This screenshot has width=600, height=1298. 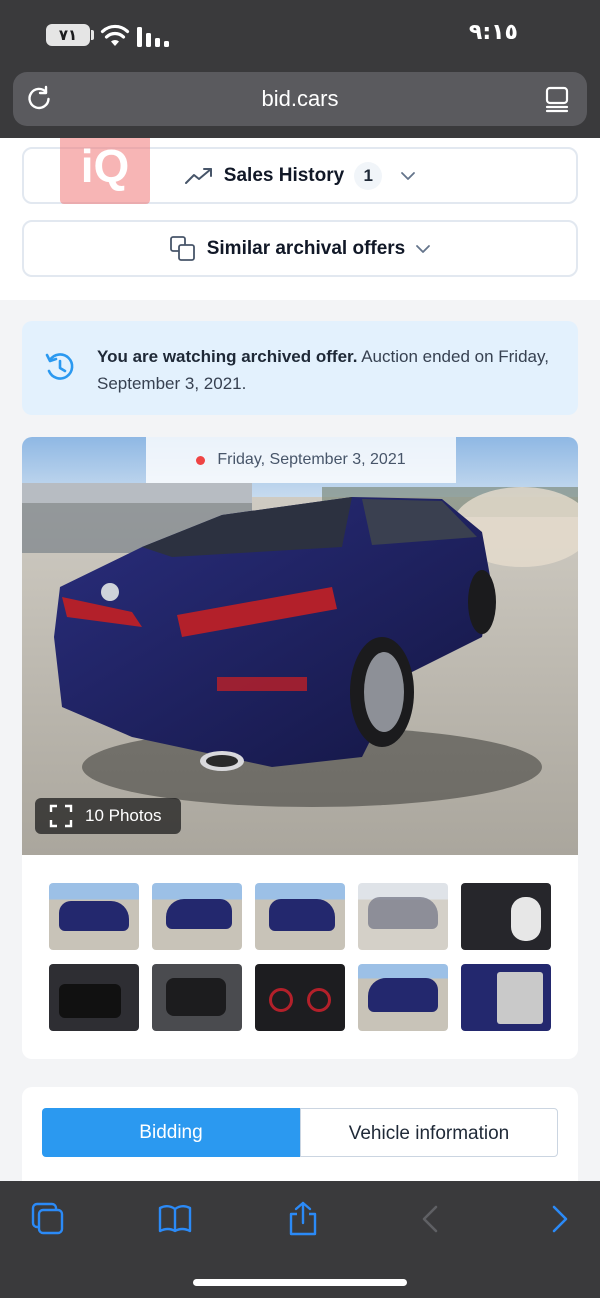 What do you see at coordinates (300, 35) in the screenshot?
I see `status-bar: ٧١ ٩:١٥` at bounding box center [300, 35].